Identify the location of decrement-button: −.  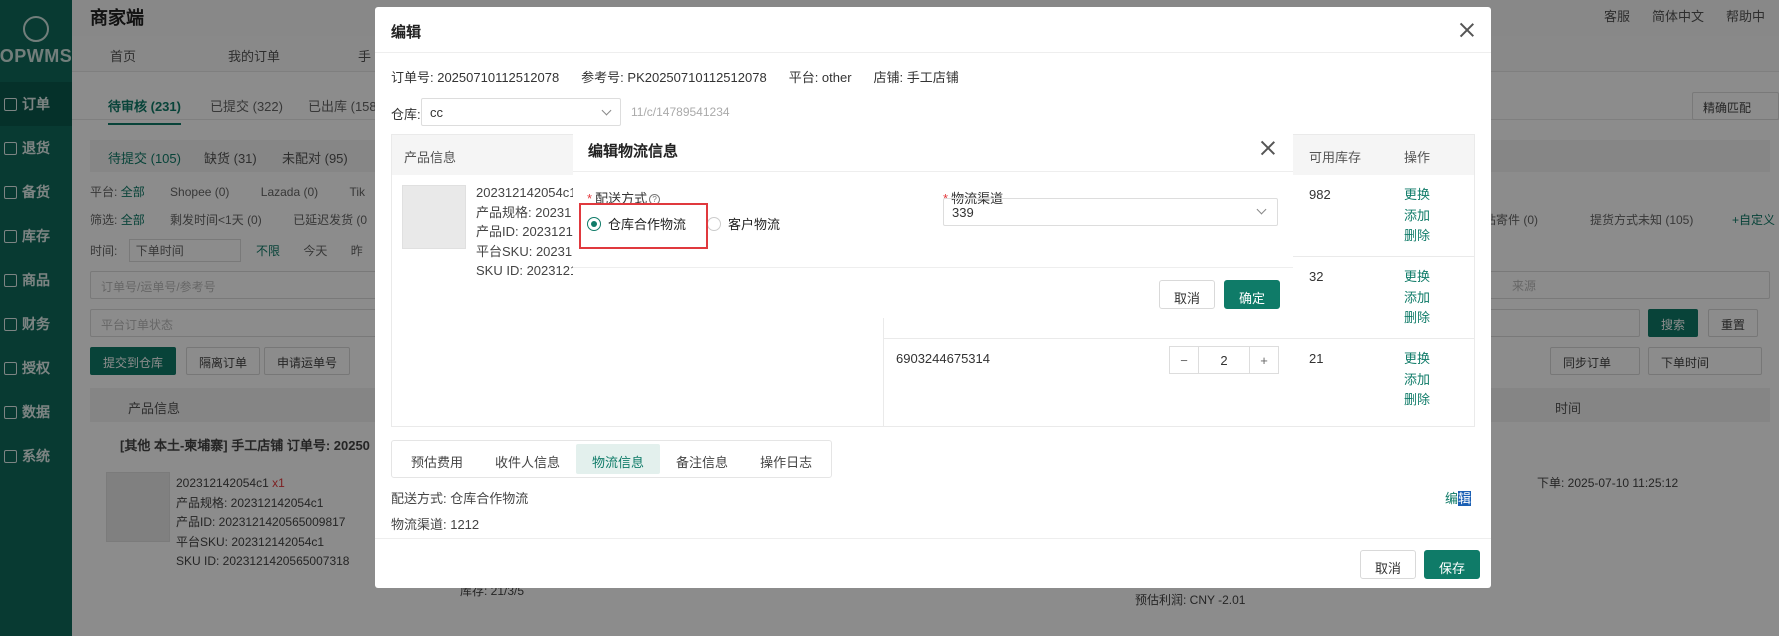
(1184, 360).